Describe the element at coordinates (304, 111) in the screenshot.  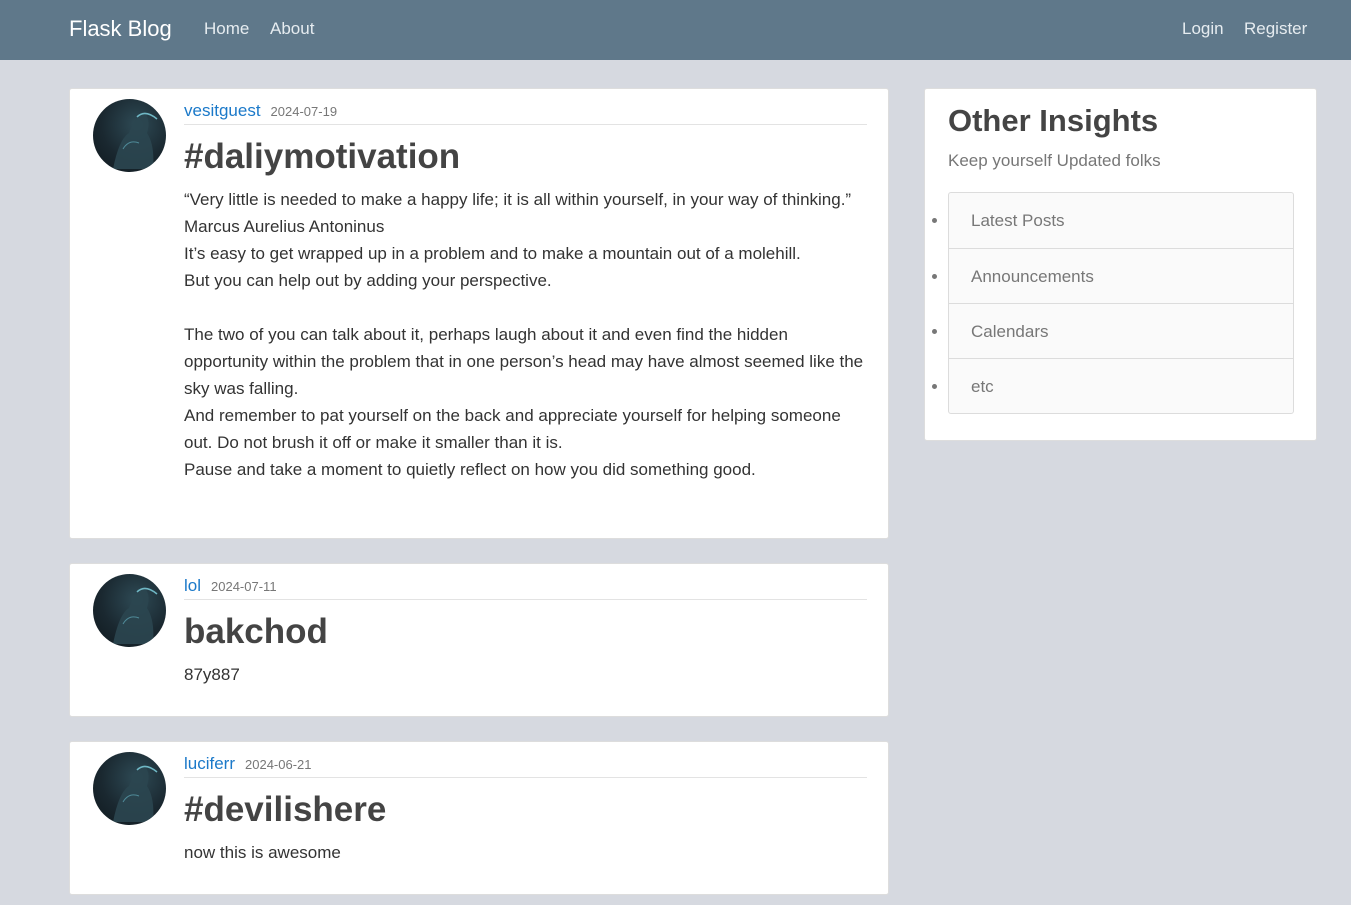
I see `post-date: 2024-07-19` at that location.